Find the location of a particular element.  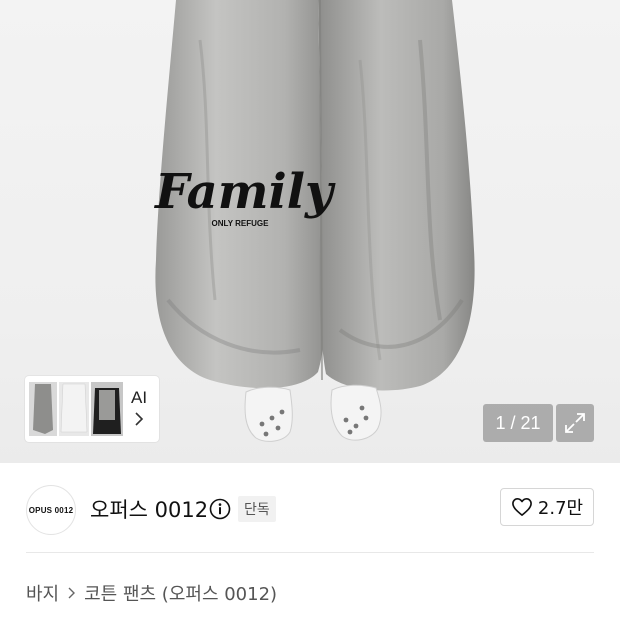

breadcrumb-product: 코튼 팬츠 (오퍼스 0012) is located at coordinates (180, 593).